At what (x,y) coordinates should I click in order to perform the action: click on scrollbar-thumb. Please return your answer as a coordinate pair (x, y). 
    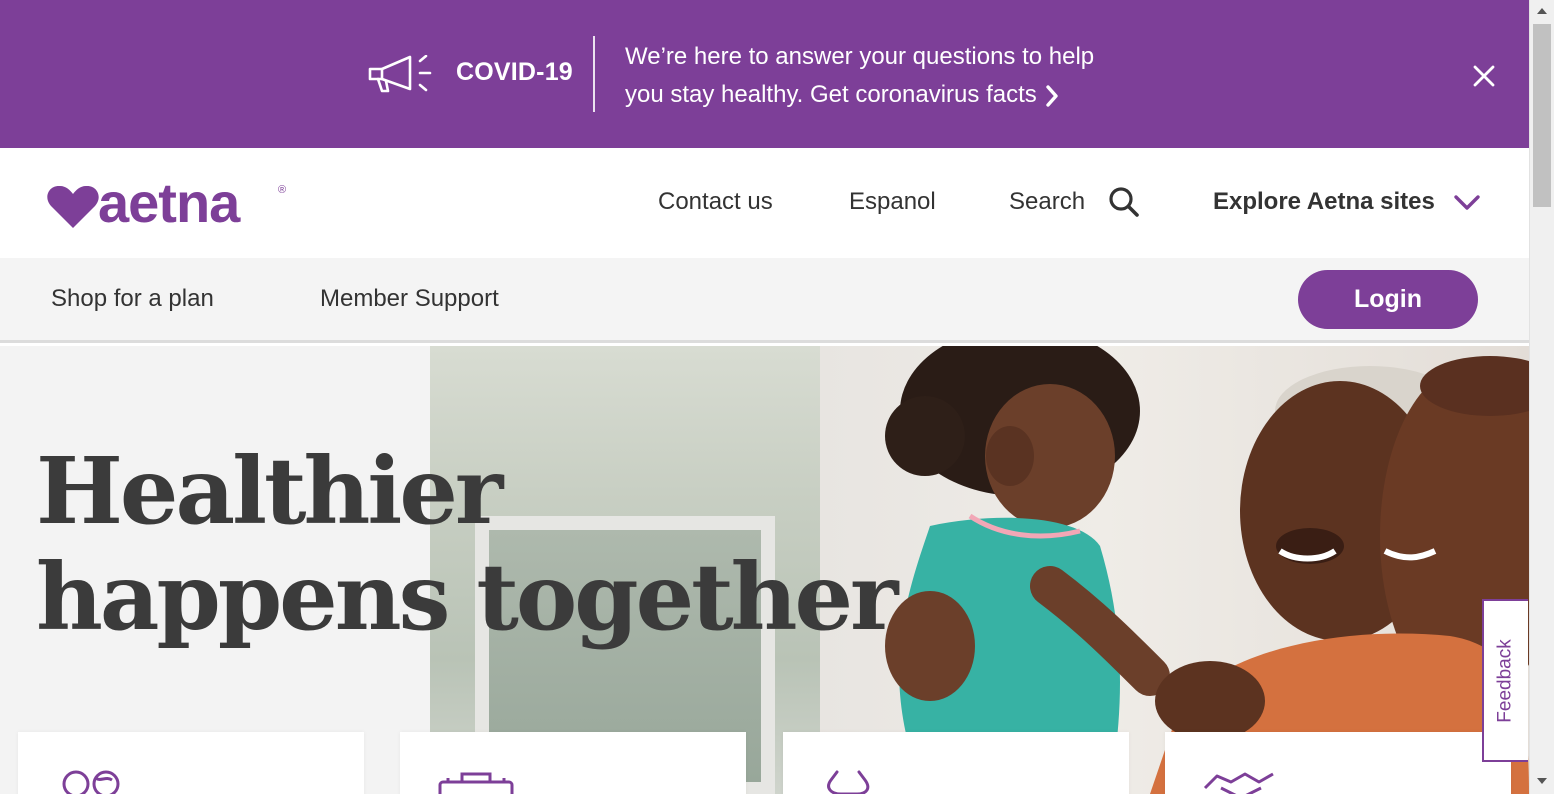
    Looking at the image, I should click on (1542, 115).